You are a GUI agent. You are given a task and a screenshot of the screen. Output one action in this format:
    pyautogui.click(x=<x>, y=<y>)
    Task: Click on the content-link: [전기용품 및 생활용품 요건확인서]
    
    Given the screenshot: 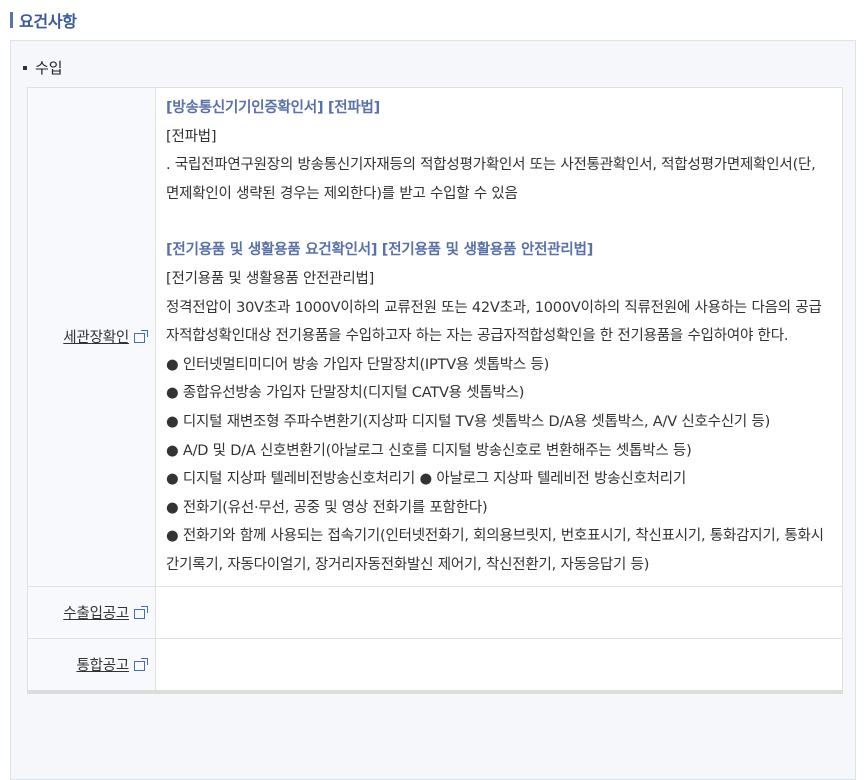 What is the action you would take?
    pyautogui.click(x=271, y=250)
    